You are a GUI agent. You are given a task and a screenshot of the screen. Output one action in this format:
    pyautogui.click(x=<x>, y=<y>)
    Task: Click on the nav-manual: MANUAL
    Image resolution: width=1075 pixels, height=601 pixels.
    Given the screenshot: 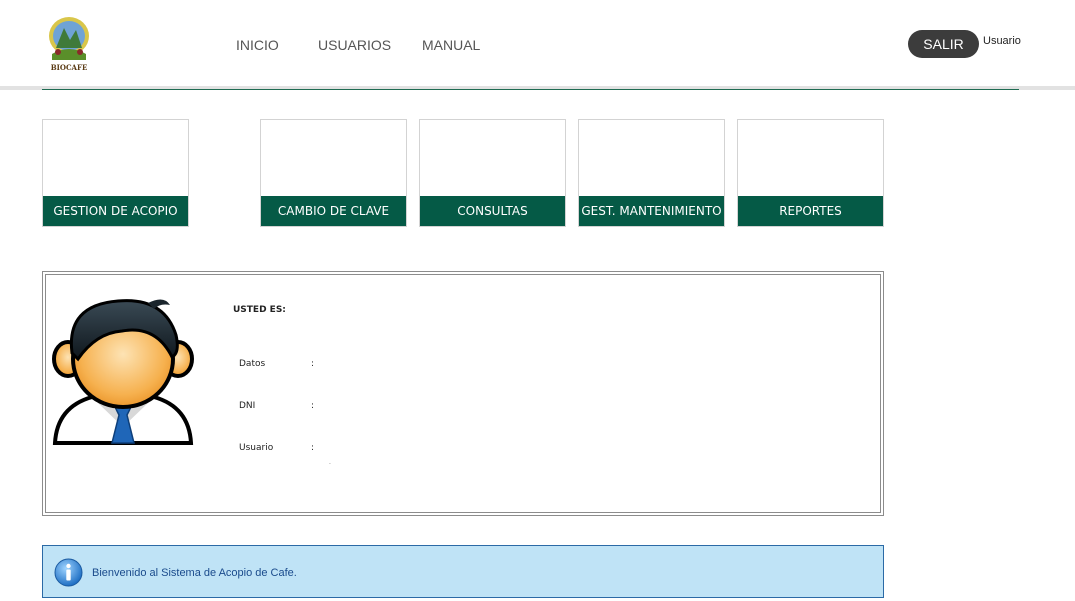 What is the action you would take?
    pyautogui.click(x=451, y=45)
    